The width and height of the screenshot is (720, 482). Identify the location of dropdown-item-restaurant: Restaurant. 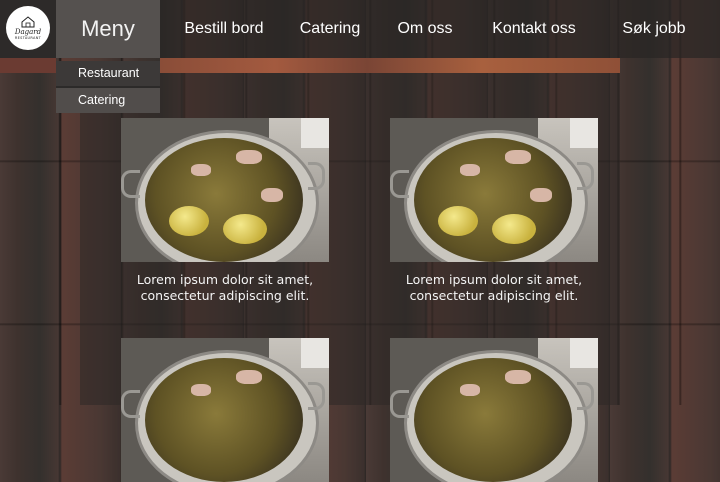
(108, 73).